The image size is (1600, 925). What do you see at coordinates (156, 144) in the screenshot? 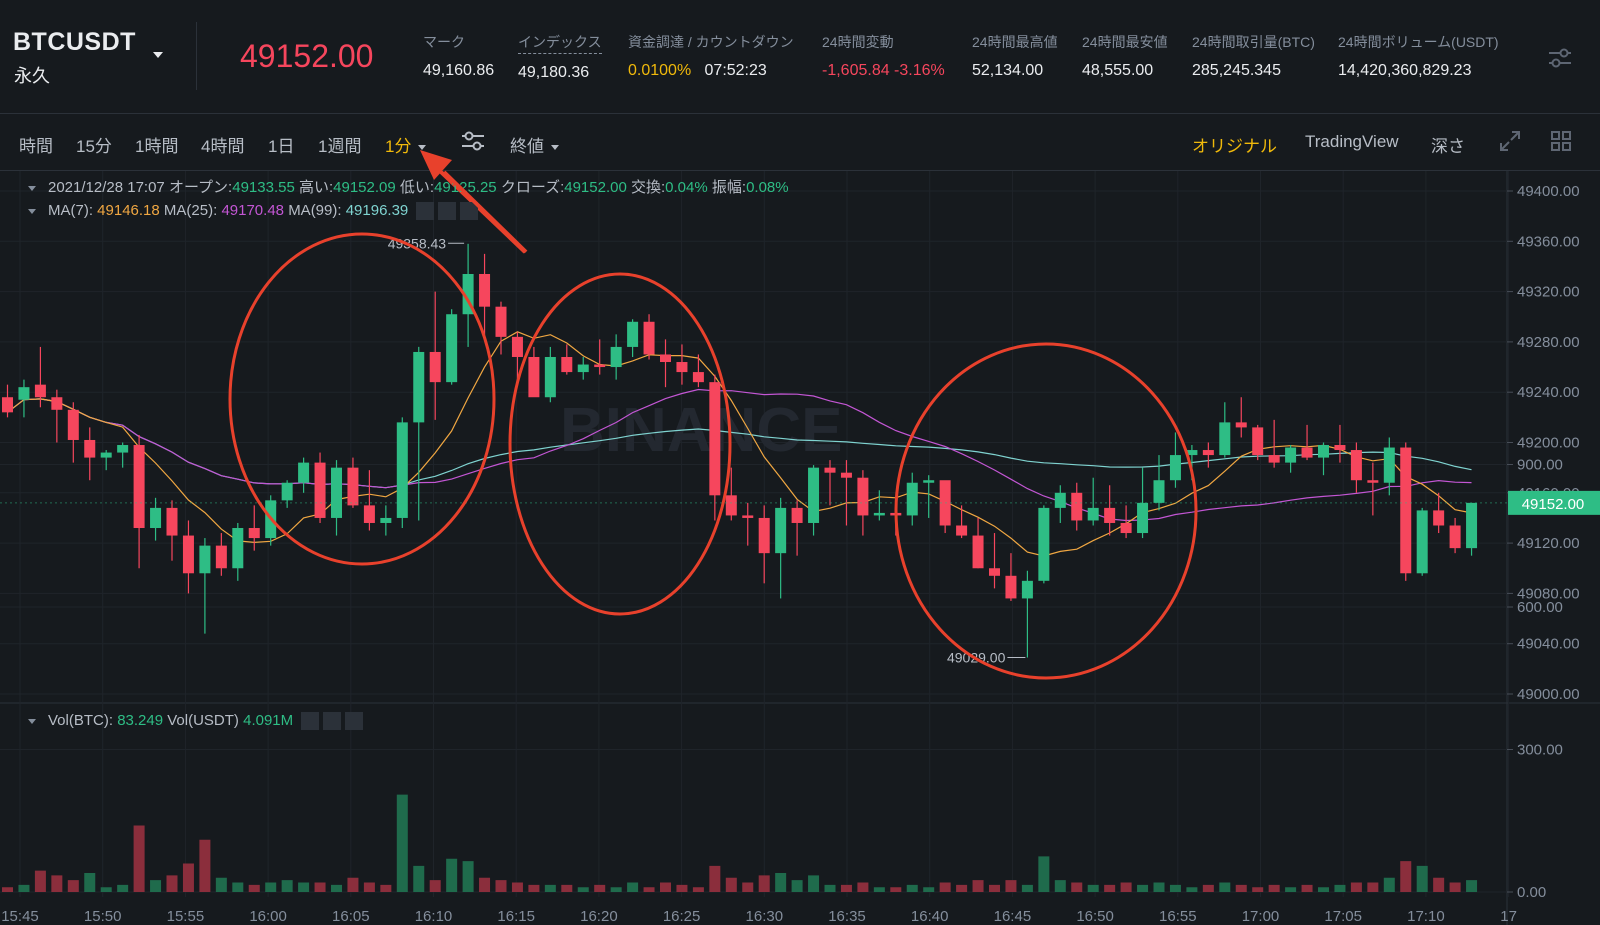
I see `interval-1h: 1時間` at bounding box center [156, 144].